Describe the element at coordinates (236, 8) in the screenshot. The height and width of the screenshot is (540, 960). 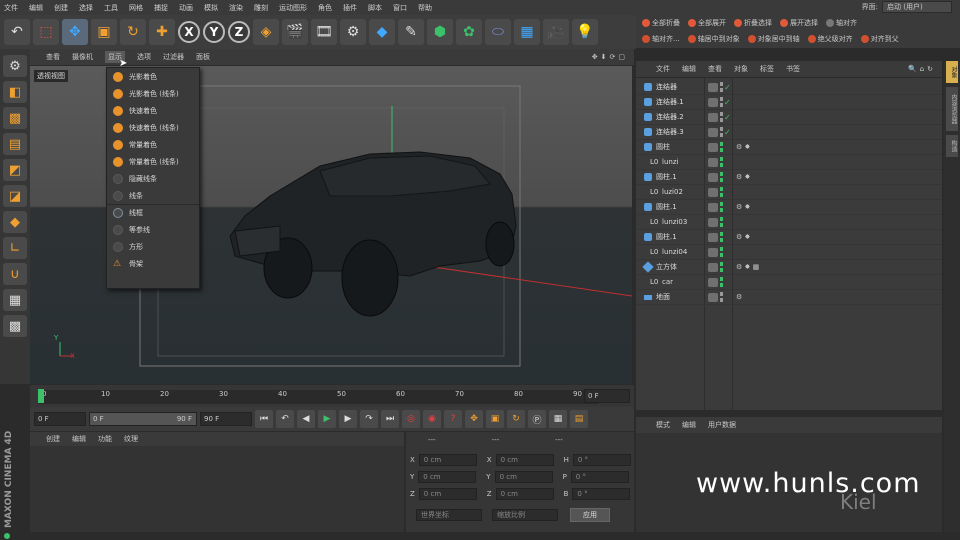
I see `menu-9: 渲染` at that location.